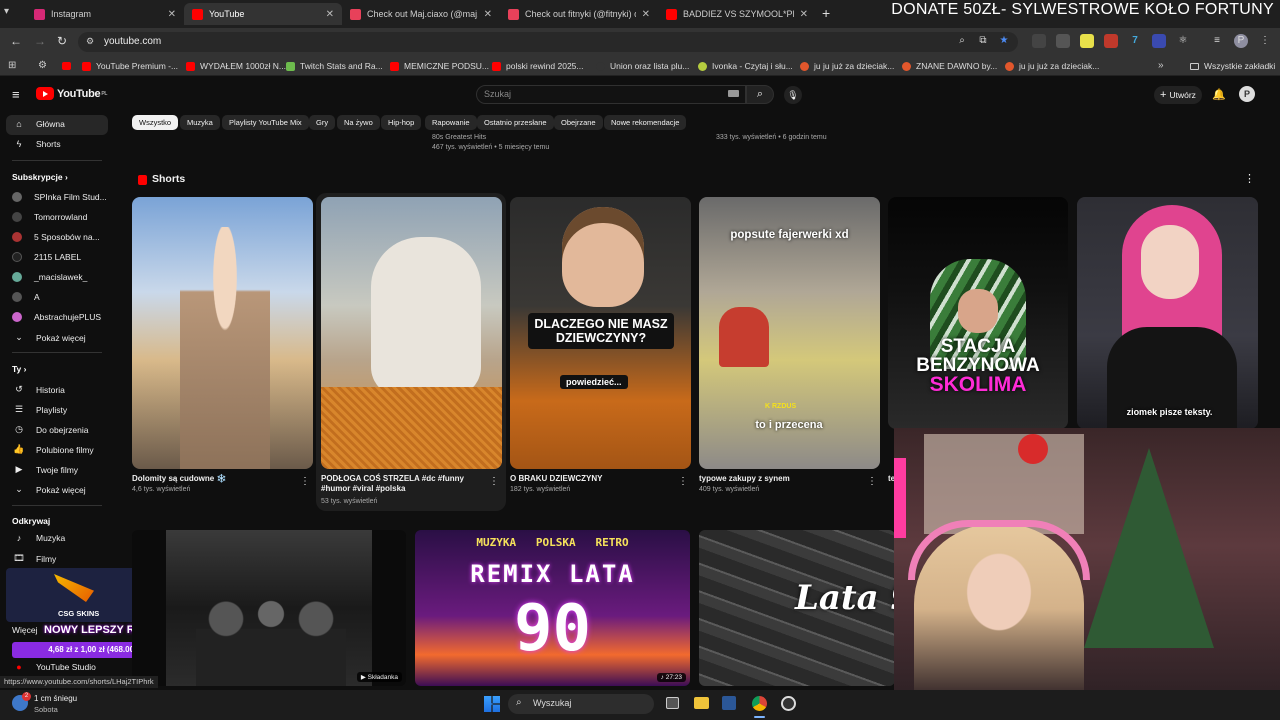 The height and width of the screenshot is (720, 1280). Describe the element at coordinates (56, 317) in the screenshot. I see `sidebar-sub: AbstrachujePLUS` at that location.